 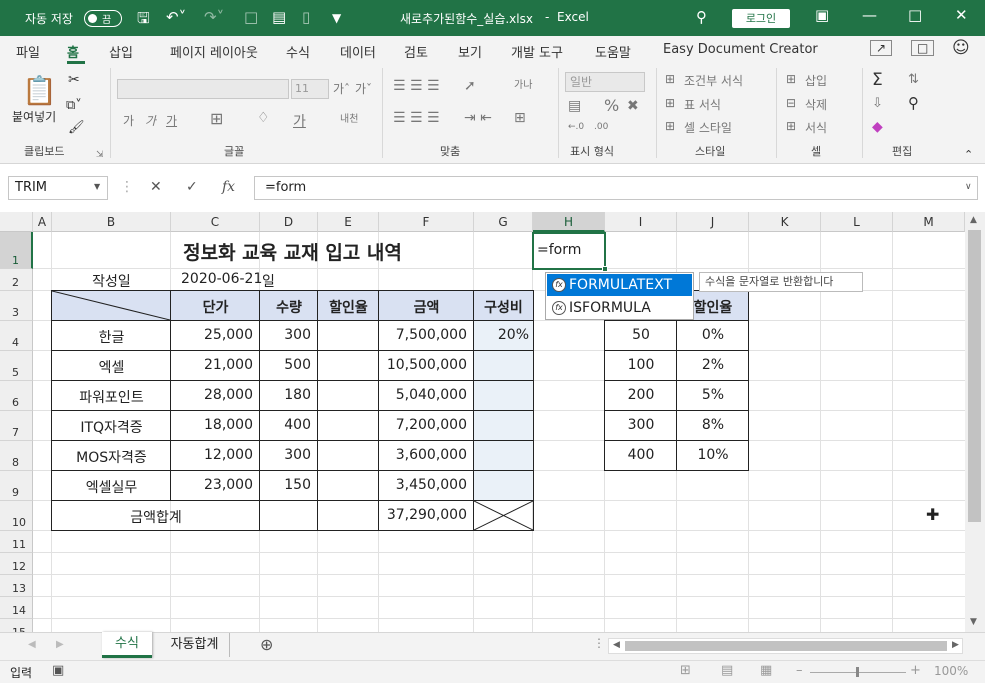 What do you see at coordinates (785, 646) in the screenshot?
I see `horizontal-scrollbar: ◀ ▶` at bounding box center [785, 646].